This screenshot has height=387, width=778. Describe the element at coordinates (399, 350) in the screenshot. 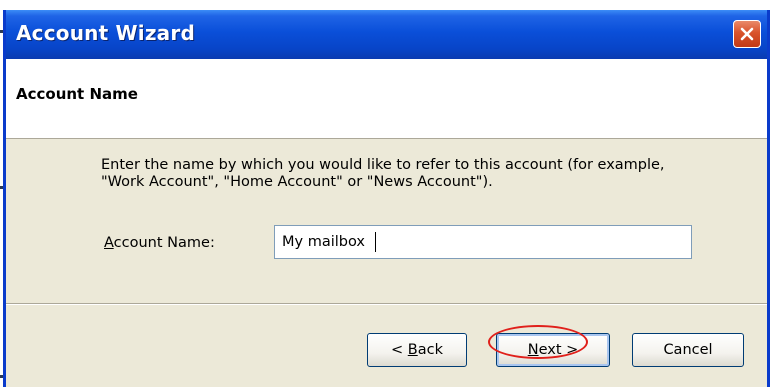

I see `back-button-prefix: <` at that location.